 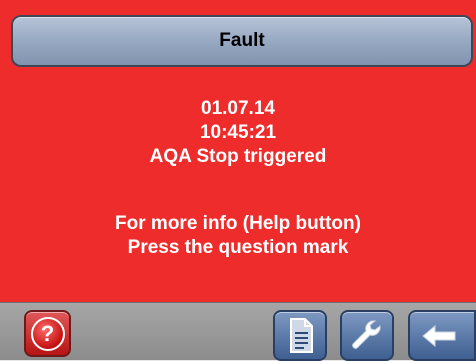 I want to click on info-line-1: For more info (Help button), so click(x=238, y=223).